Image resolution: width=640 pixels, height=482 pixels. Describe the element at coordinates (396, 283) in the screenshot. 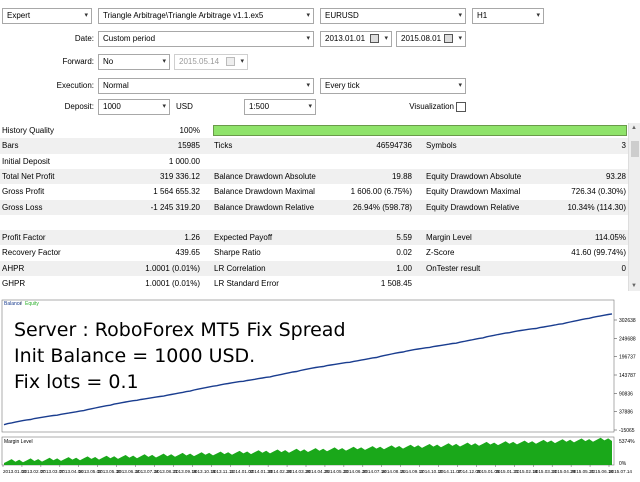

I see `stat-value: 1 508.45` at that location.